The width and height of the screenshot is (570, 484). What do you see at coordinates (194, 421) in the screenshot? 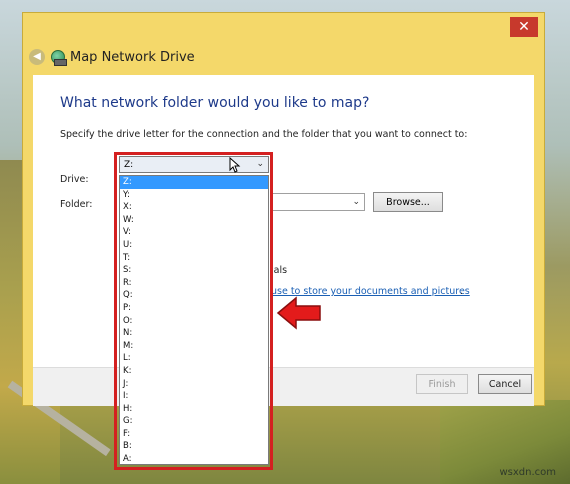
I see `drive-option: G:` at bounding box center [194, 421].